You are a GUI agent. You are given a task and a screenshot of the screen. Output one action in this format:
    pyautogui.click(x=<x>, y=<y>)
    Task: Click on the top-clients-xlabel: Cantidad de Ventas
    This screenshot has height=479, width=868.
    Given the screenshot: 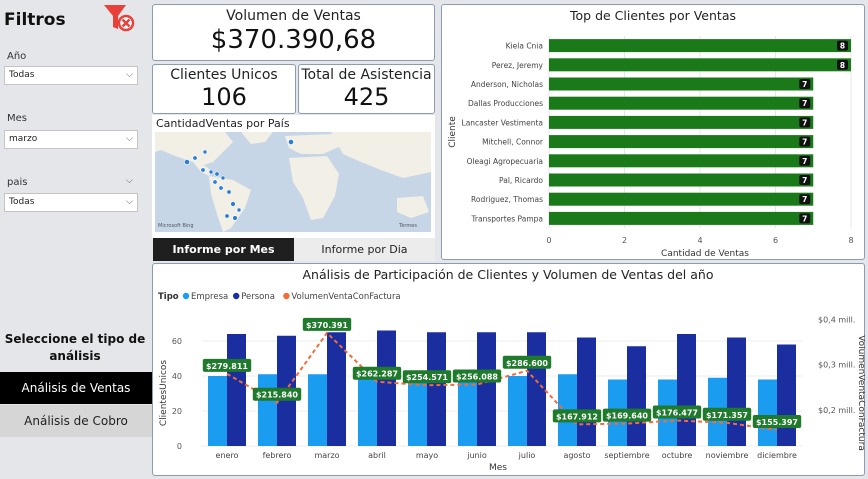 What is the action you would take?
    pyautogui.click(x=705, y=254)
    